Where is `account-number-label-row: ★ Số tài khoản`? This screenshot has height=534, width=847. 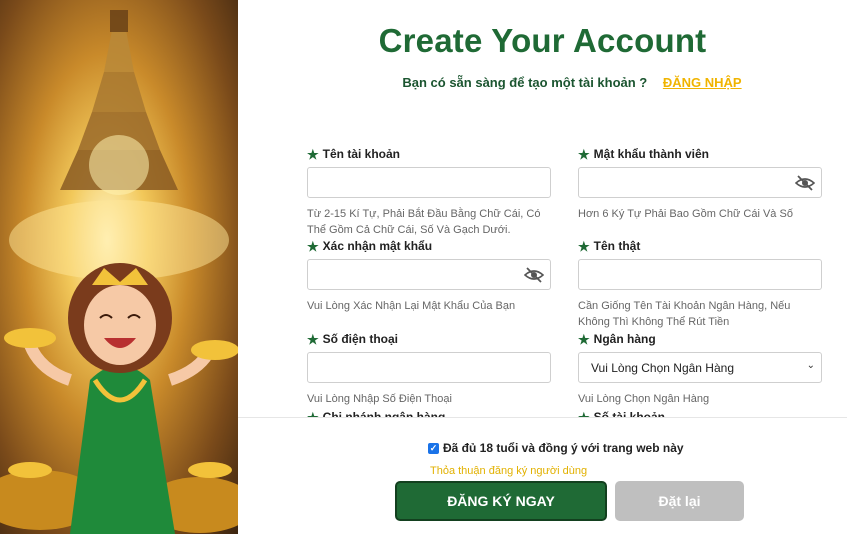
account-number-label-row: ★ Số tài khoản is located at coordinates (700, 413).